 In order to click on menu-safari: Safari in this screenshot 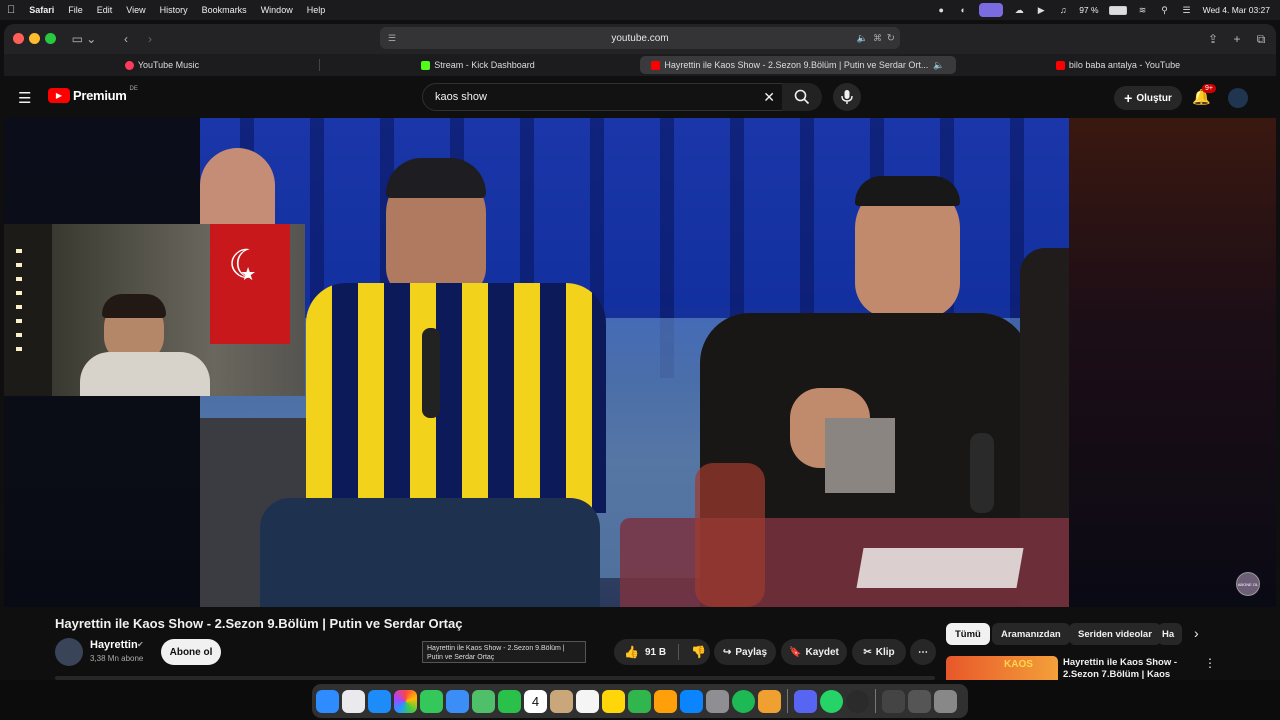, I will do `click(41, 10)`.